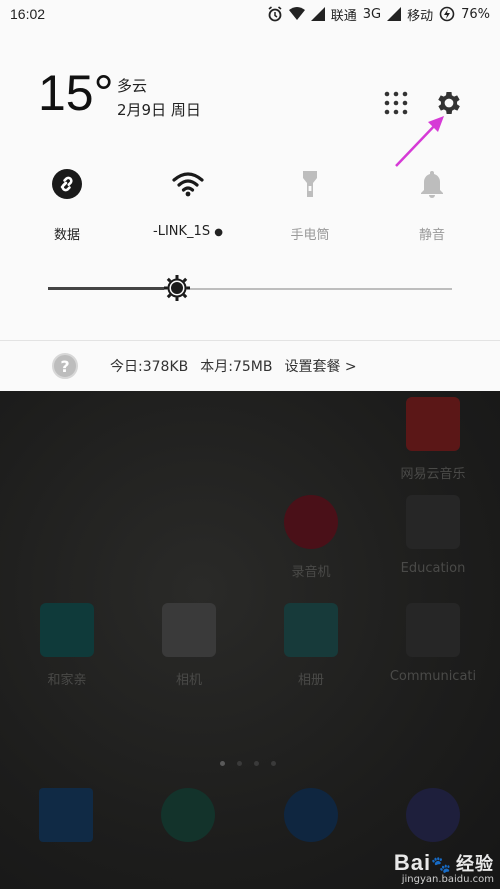 The height and width of the screenshot is (889, 500). Describe the element at coordinates (311, 815) in the screenshot. I see `phone-icon` at that location.